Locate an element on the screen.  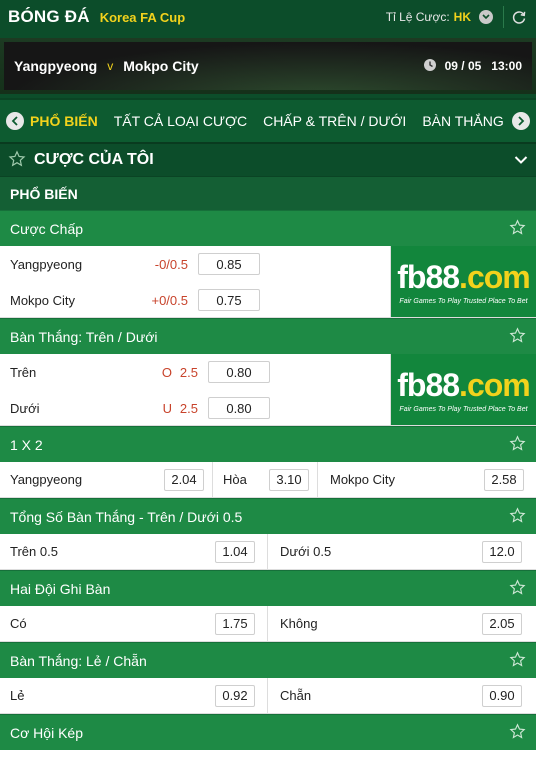
odds-button: 1.75 is located at coordinates (235, 623).